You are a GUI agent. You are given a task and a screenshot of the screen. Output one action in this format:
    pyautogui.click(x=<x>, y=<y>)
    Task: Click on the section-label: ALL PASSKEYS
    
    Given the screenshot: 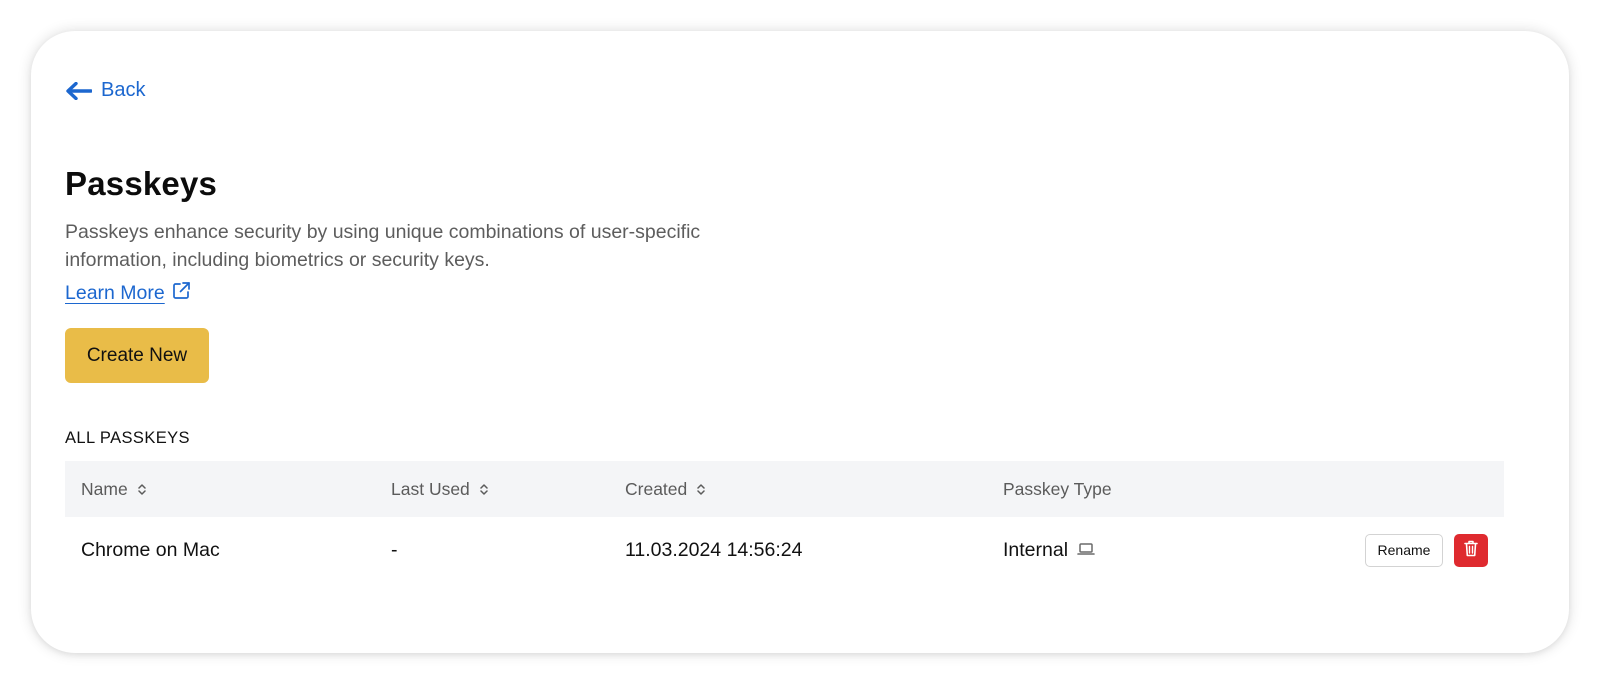 What is the action you would take?
    pyautogui.click(x=127, y=438)
    